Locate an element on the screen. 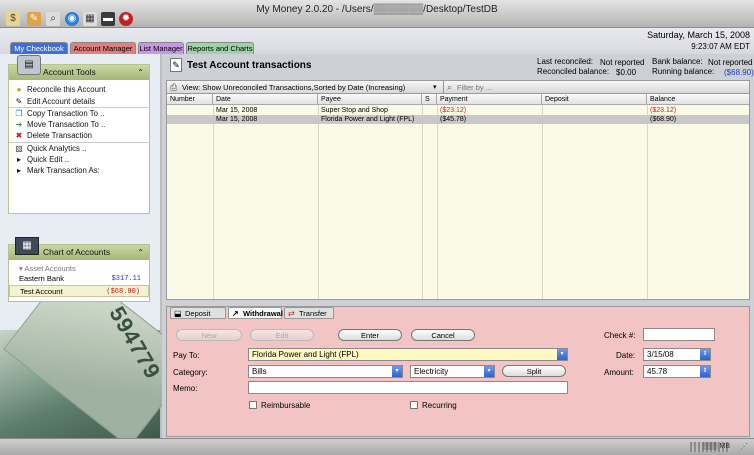  cell-payment: ($45.78) is located at coordinates (453, 119).